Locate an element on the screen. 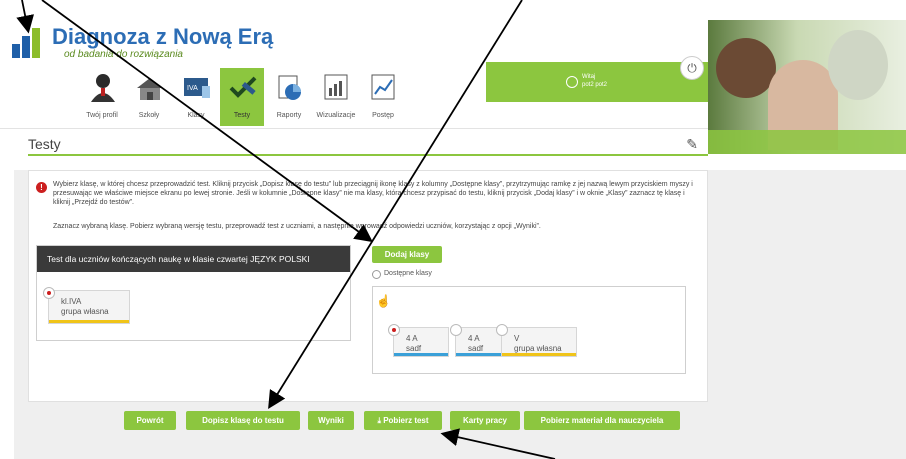 The height and width of the screenshot is (459, 906). nav-item-tests: Testy is located at coordinates (242, 97).